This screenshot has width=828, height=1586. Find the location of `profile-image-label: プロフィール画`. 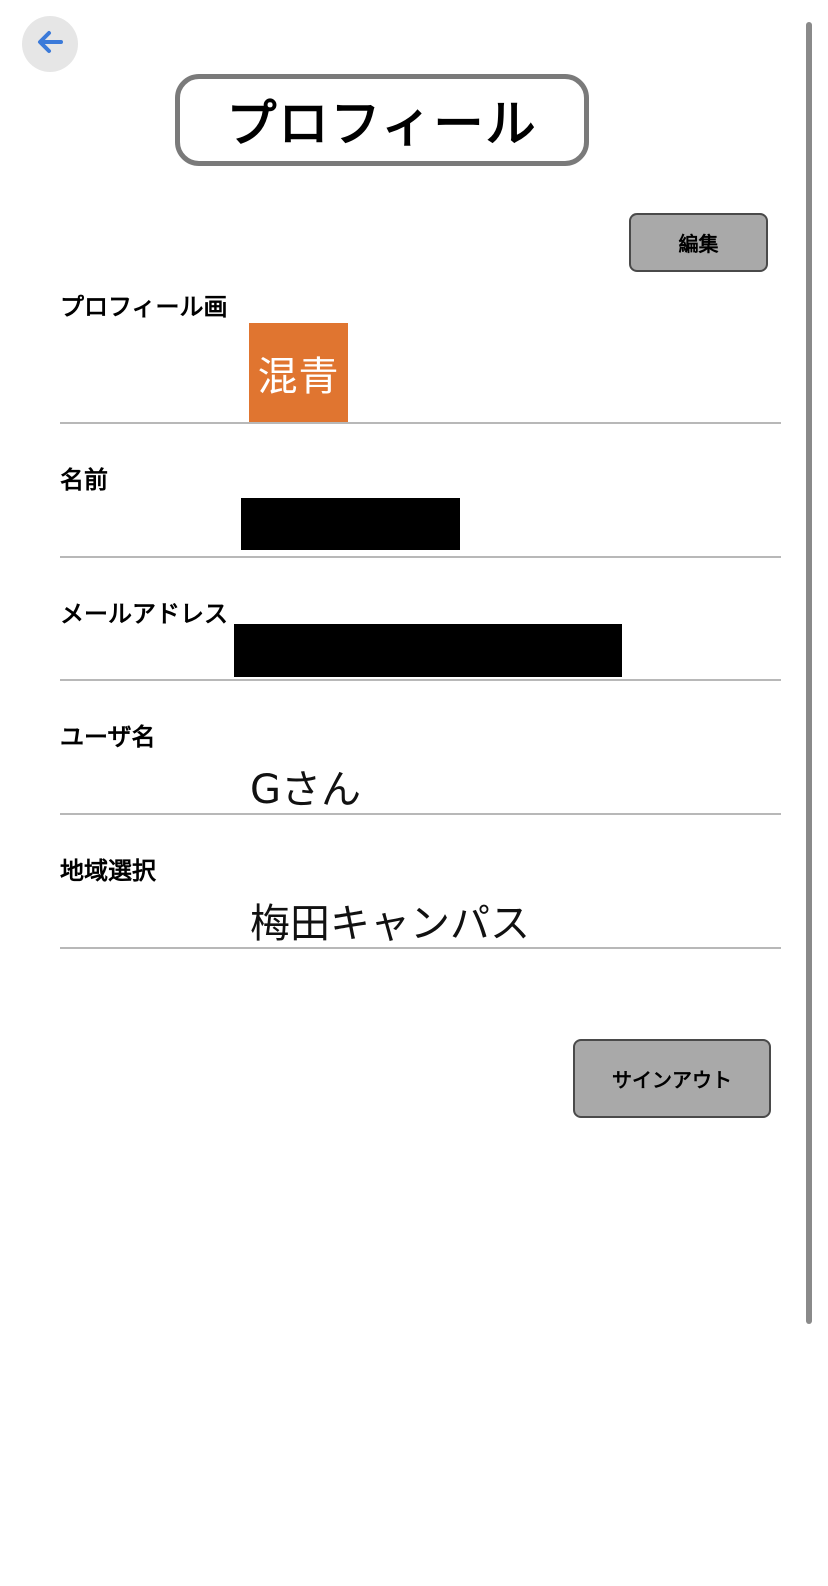

profile-image-label: プロフィール画 is located at coordinates (144, 307).